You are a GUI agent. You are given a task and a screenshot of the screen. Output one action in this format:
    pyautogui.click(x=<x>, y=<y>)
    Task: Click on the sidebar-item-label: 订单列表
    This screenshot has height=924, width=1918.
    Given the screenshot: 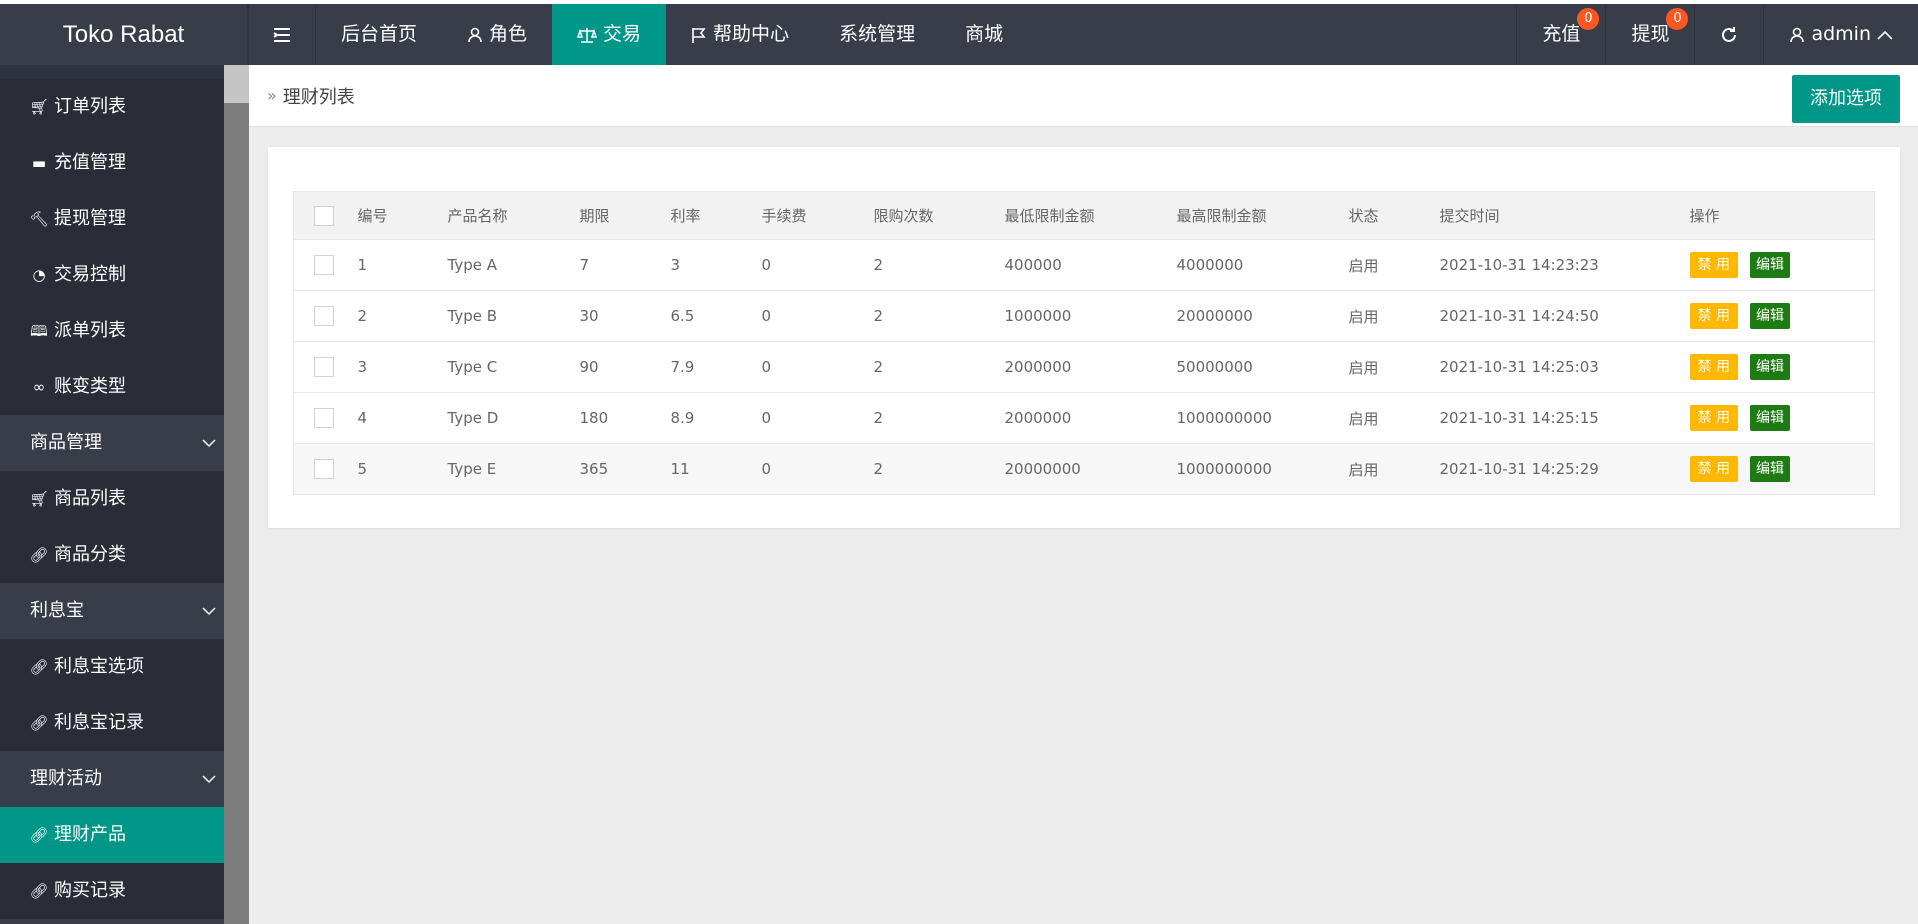 What is the action you would take?
    pyautogui.click(x=90, y=106)
    